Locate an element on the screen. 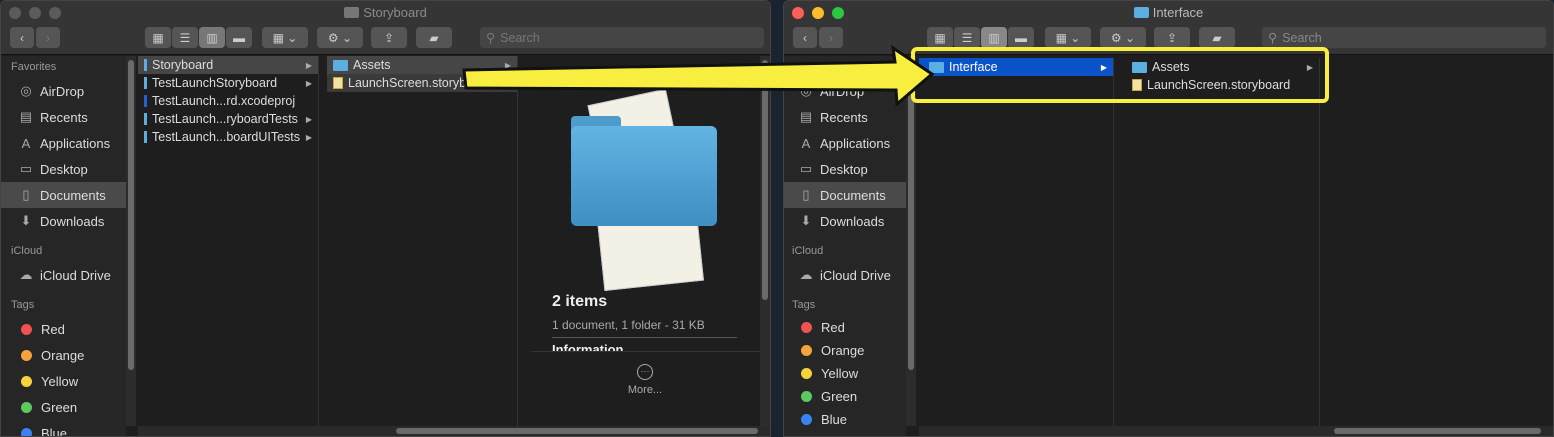 The image size is (1554, 437). yellow-arrow is located at coordinates (698, 76).